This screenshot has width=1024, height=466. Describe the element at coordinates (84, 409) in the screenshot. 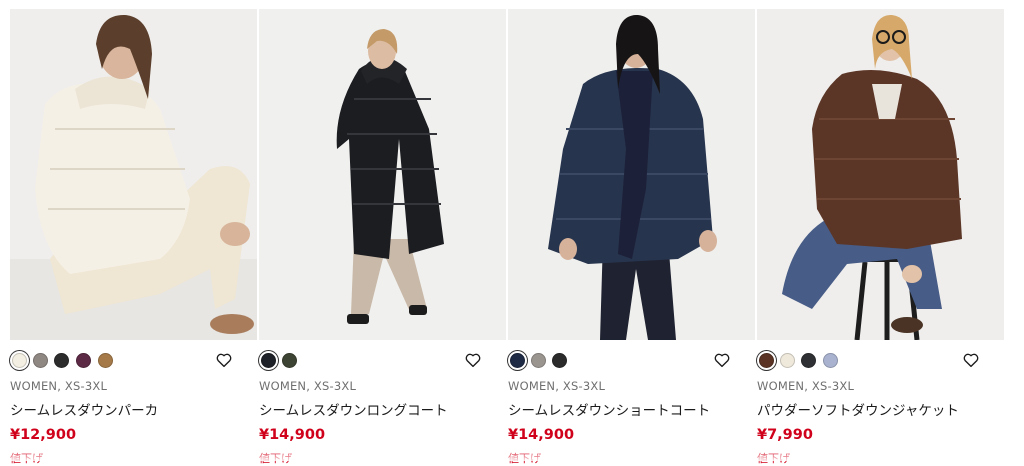

I see `product-name: シームレスダウンパーカ` at that location.